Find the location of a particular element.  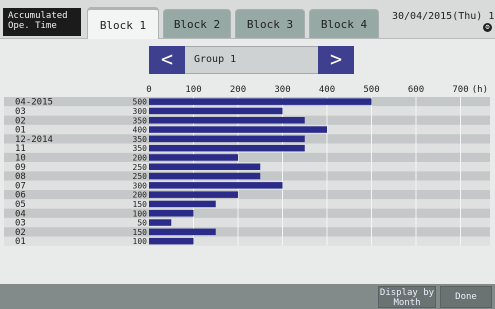

x-tick-label: 700 is located at coordinates (460, 90).